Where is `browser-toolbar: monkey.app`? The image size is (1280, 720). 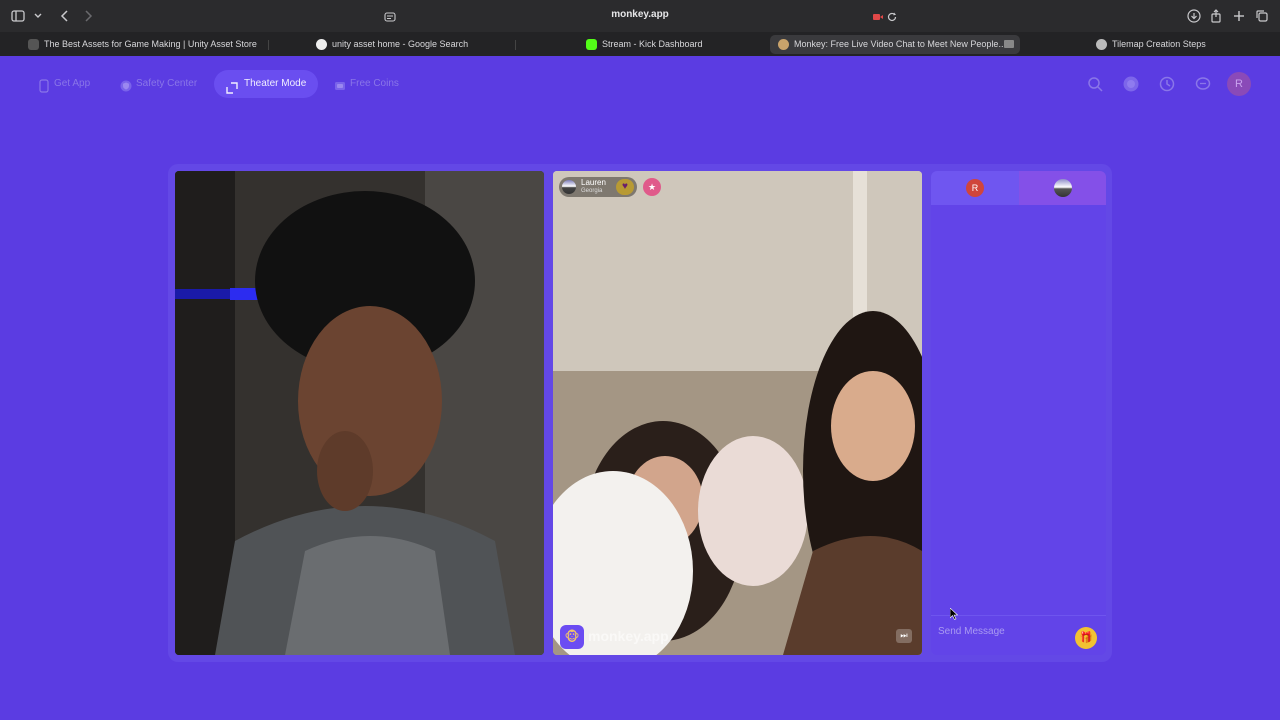
browser-toolbar: monkey.app is located at coordinates (640, 16).